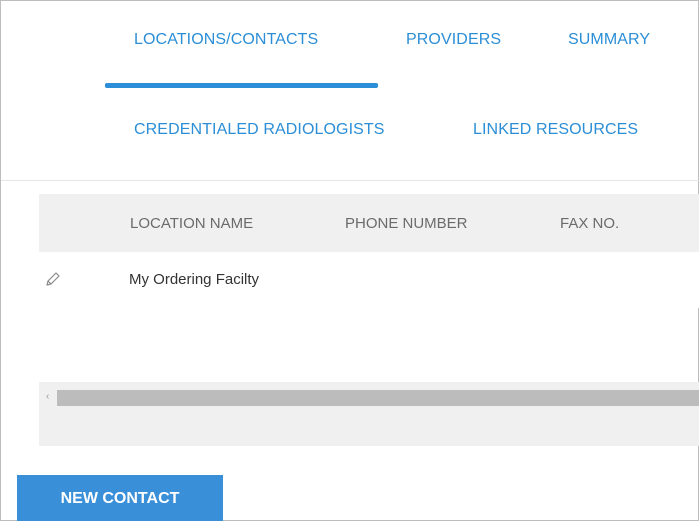  I want to click on column-header-phone-number: PHONE NUMBER, so click(406, 223).